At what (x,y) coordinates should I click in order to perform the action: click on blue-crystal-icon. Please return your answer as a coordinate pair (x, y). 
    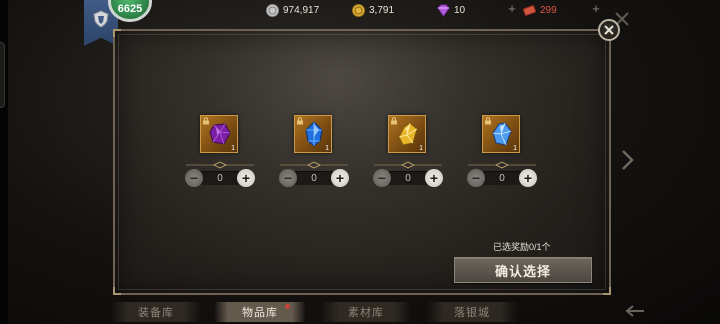
    Looking at the image, I should click on (314, 134).